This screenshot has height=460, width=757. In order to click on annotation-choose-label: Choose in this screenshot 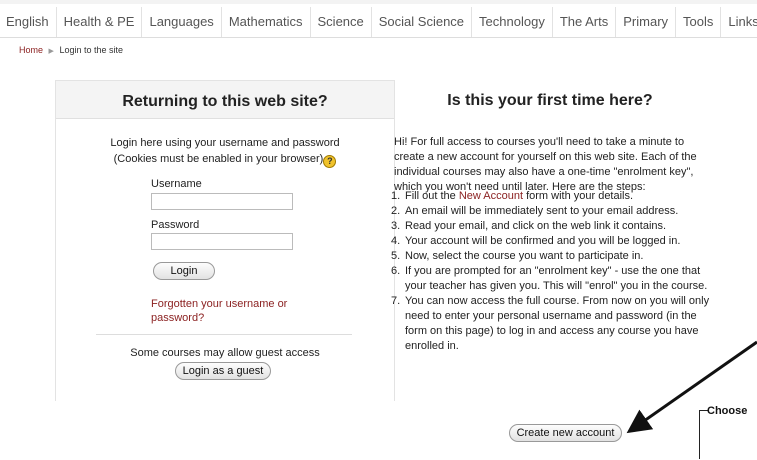, I will do `click(727, 411)`.